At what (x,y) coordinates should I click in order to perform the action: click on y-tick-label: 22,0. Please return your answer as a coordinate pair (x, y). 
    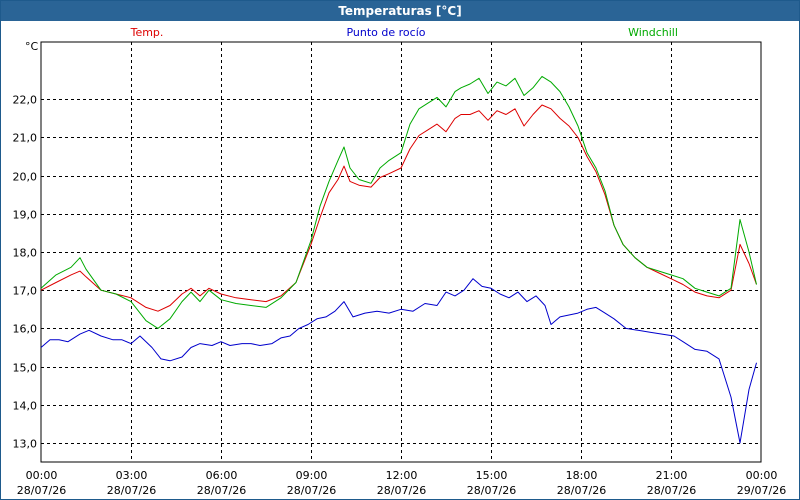
    Looking at the image, I should click on (25, 100).